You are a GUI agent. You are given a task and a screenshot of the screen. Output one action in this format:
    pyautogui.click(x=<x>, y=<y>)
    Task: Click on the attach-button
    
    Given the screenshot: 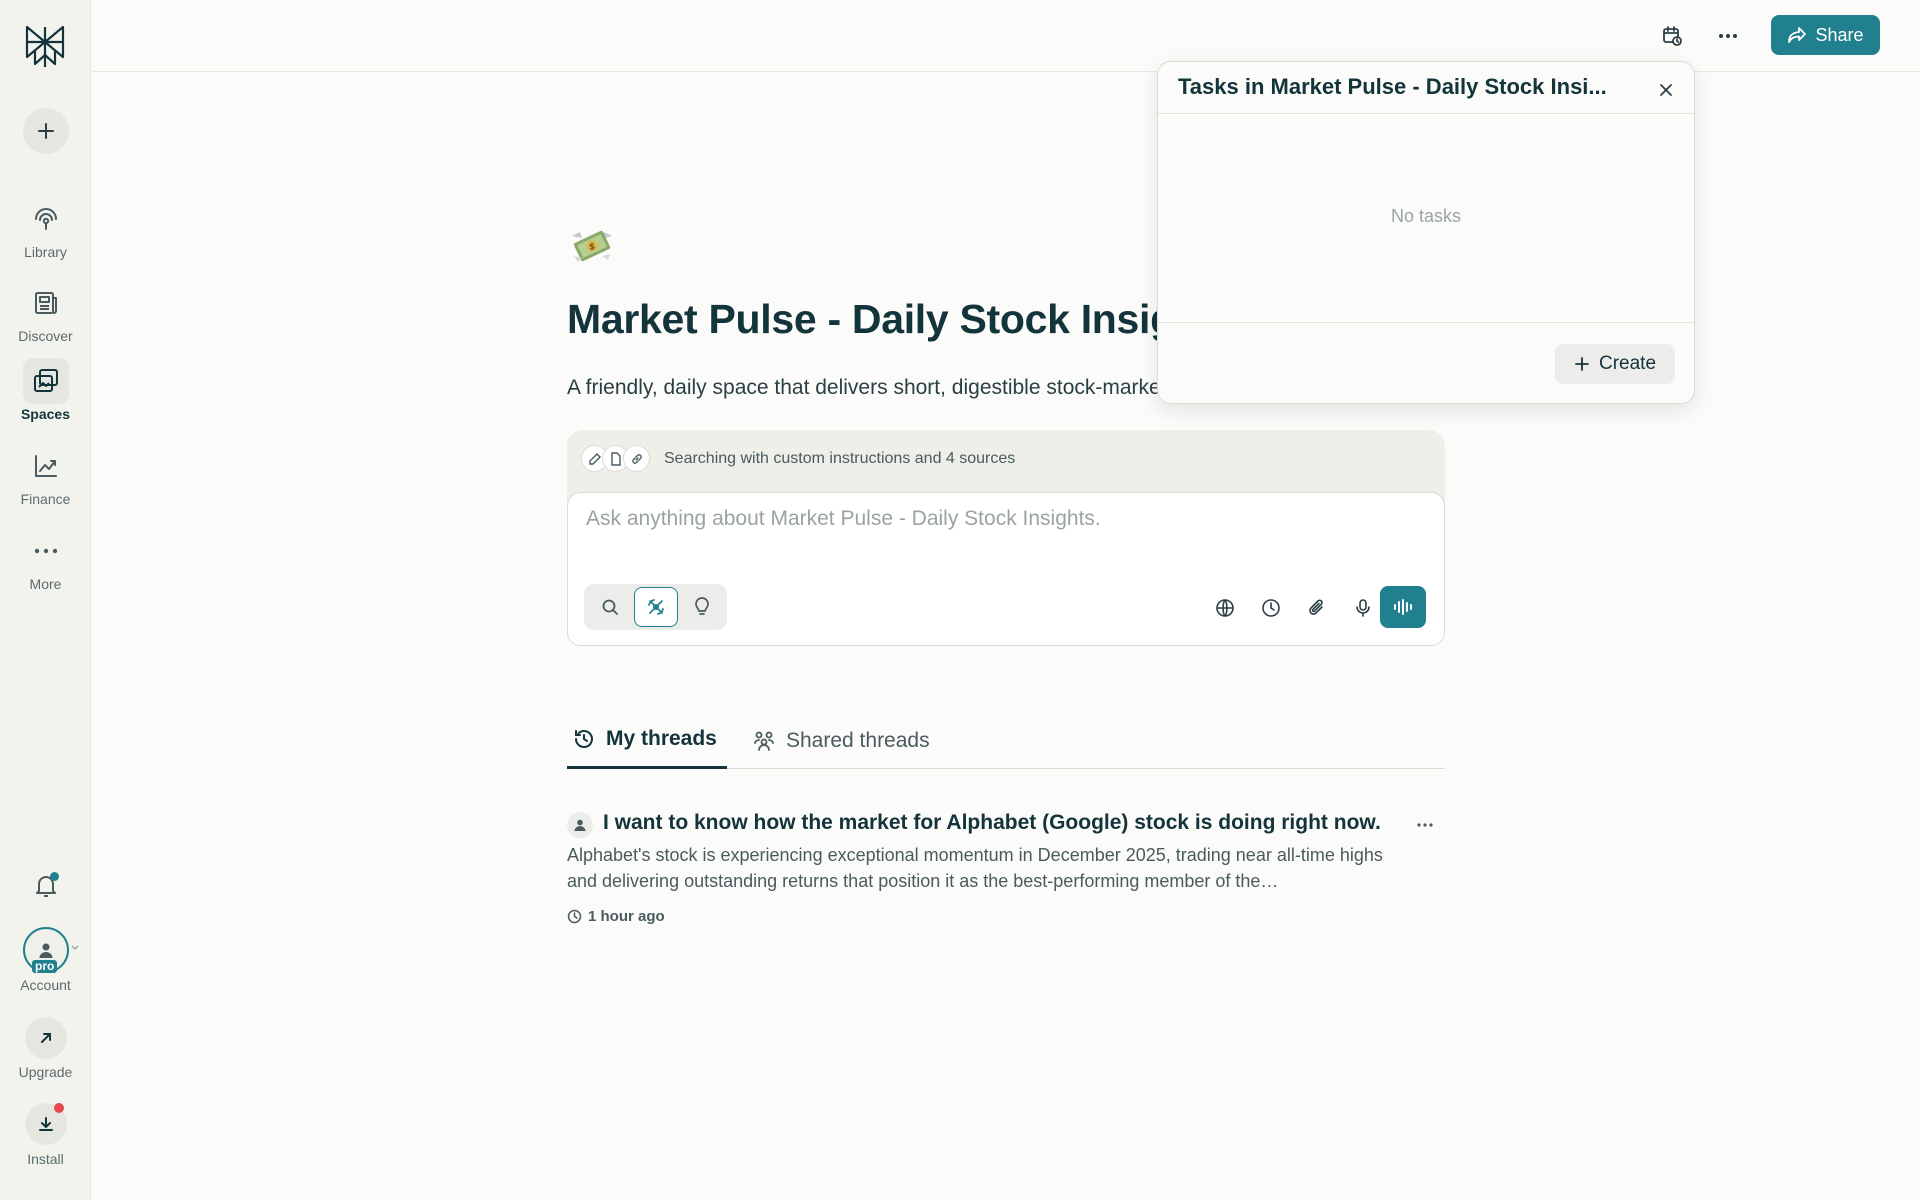 What is the action you would take?
    pyautogui.click(x=1317, y=608)
    